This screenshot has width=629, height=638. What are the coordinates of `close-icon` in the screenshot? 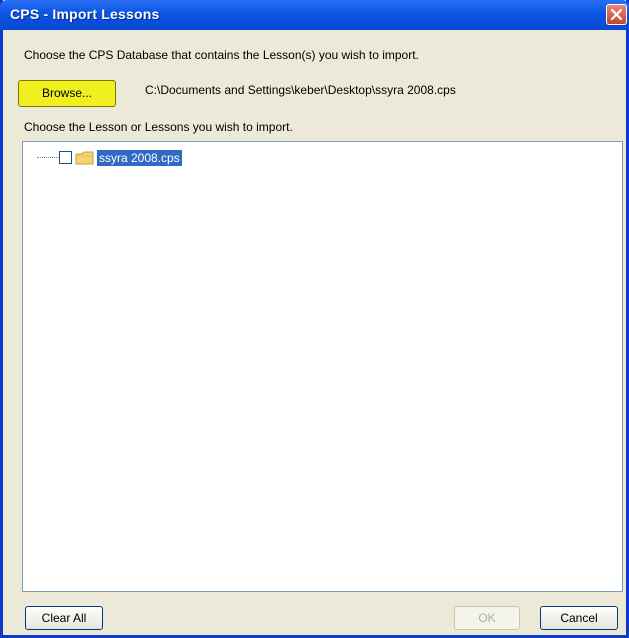 It's located at (616, 14).